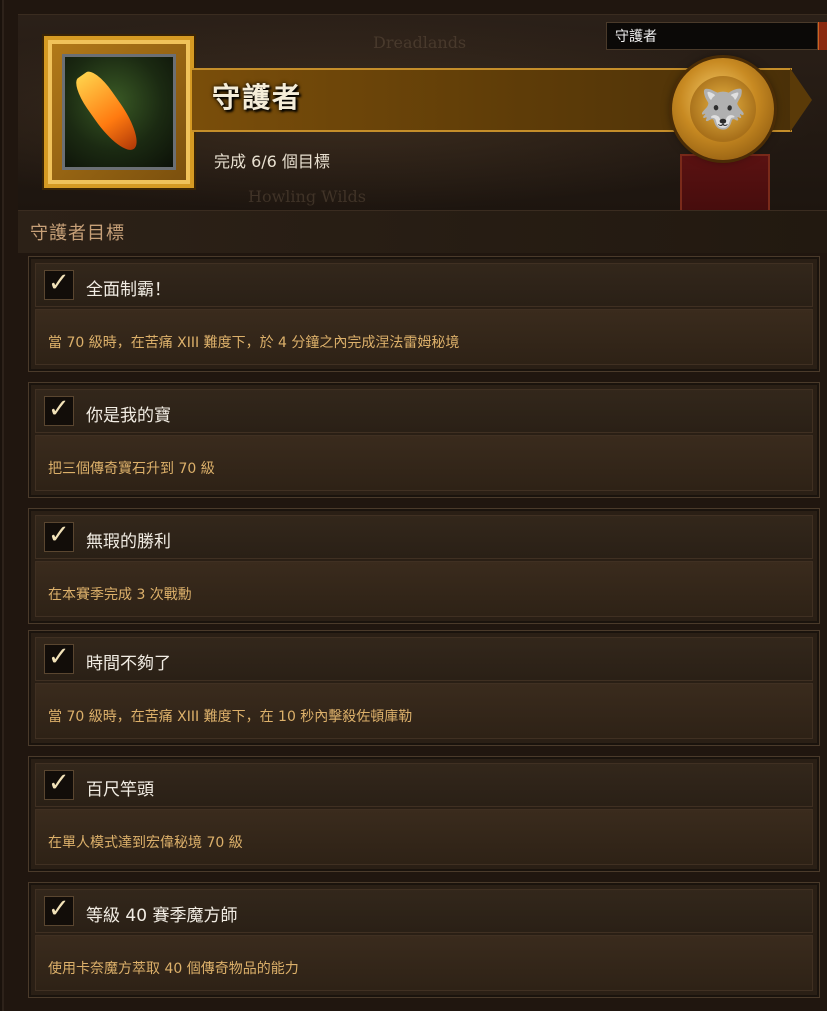  I want to click on objective-card: ✓ 無瑕的勝利 在本賽季完成 3 次戰勳, so click(424, 566).